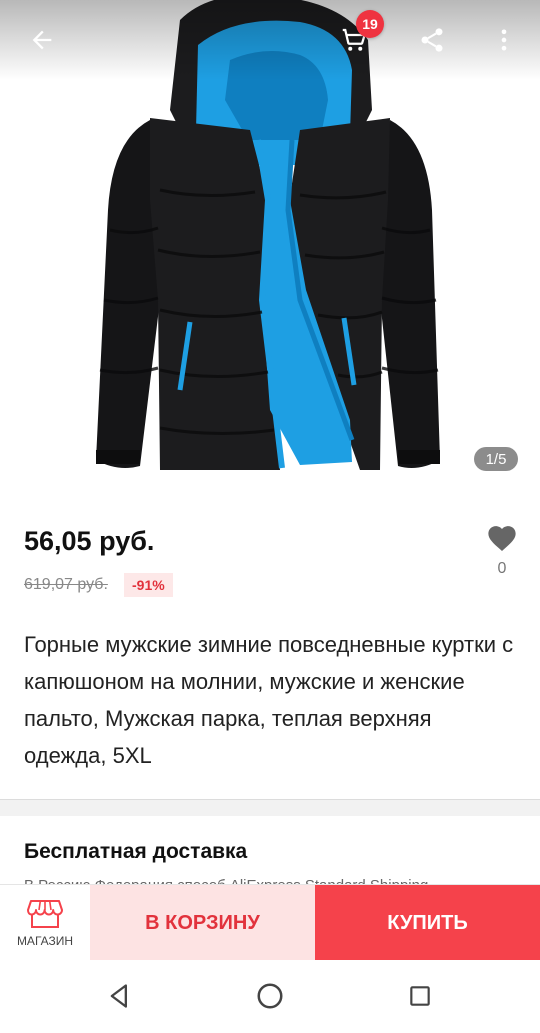 The height and width of the screenshot is (1033, 540). I want to click on share-button, so click(432, 40).